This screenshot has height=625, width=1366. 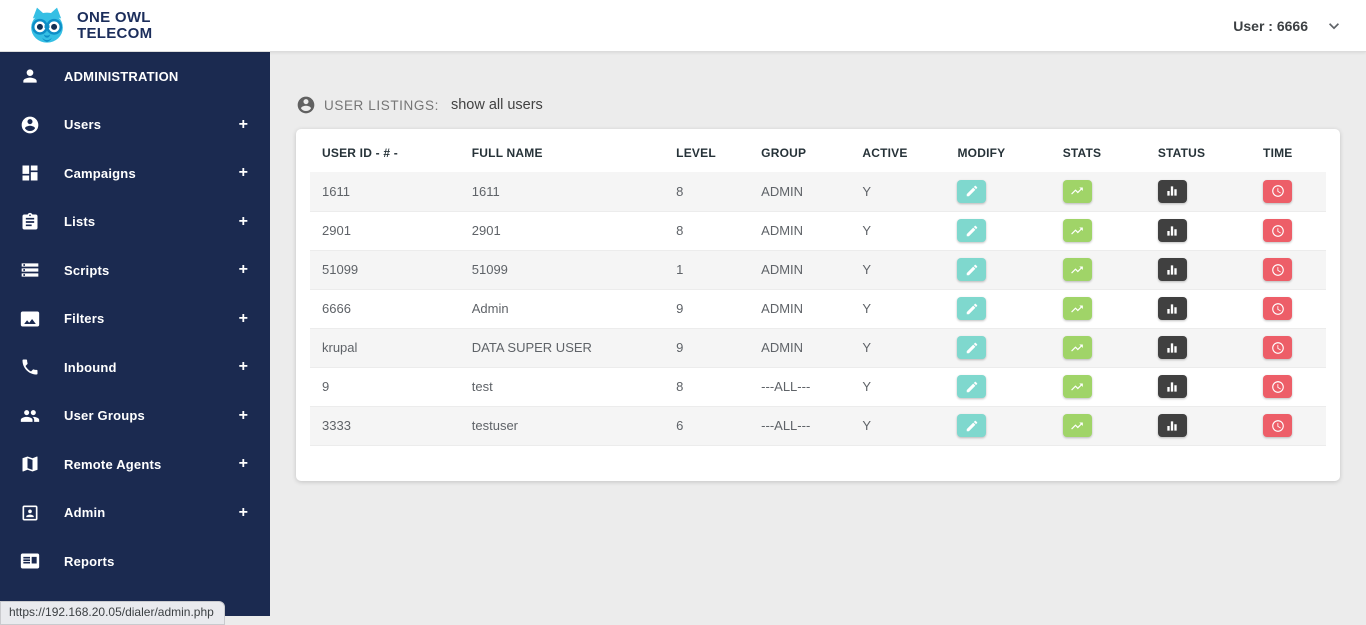 I want to click on user-menu: User : 6666, so click(x=1288, y=26).